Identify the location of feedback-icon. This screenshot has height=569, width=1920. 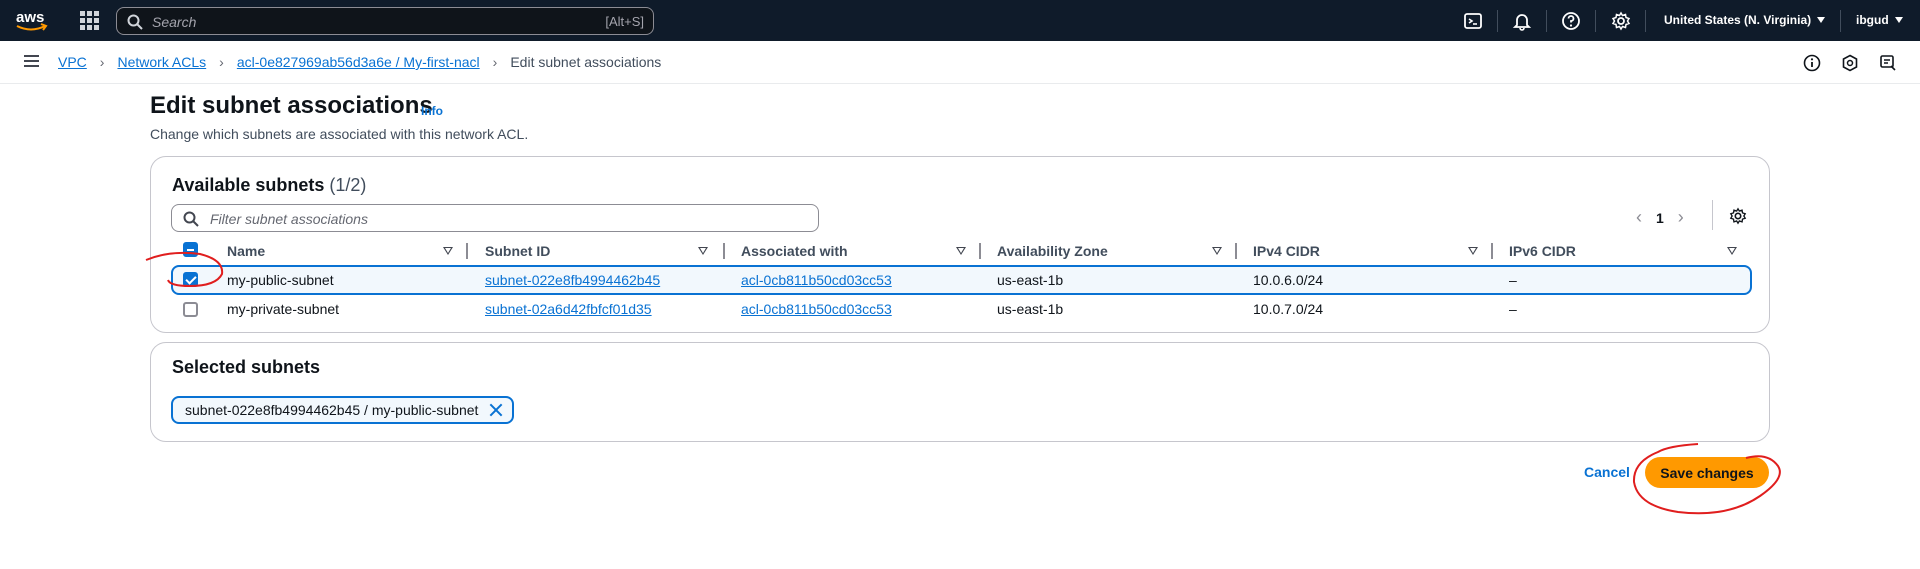
(1850, 63).